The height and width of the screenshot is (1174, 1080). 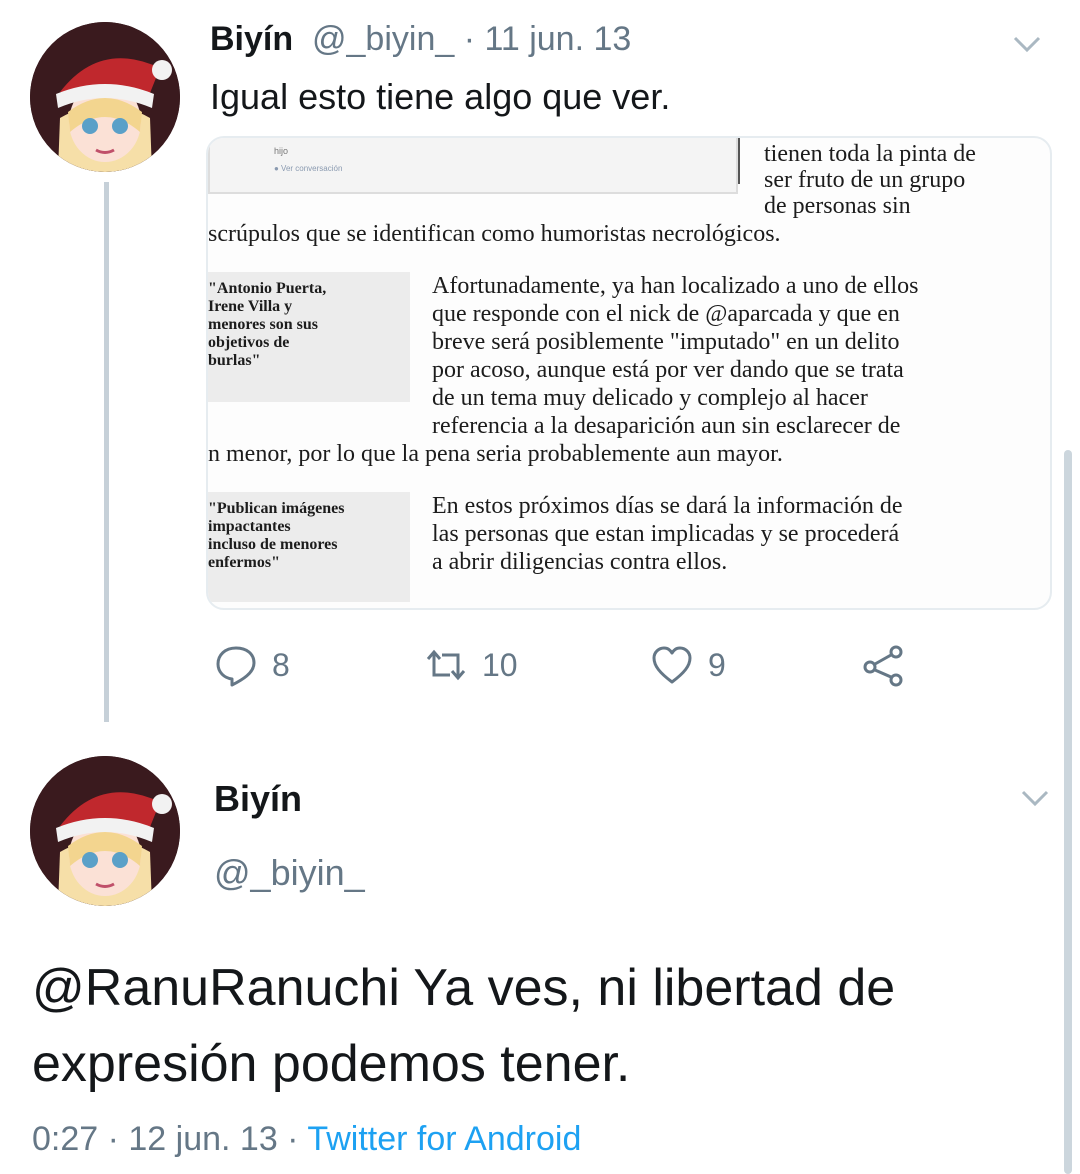 I want to click on embed-label: hijo, so click(x=281, y=151).